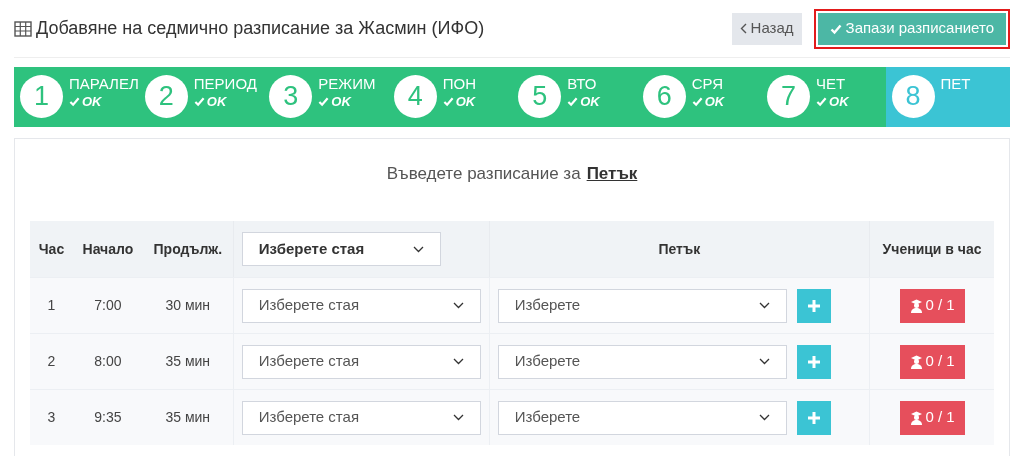 Image resolution: width=1024 pixels, height=456 pixels. Describe the element at coordinates (911, 28) in the screenshot. I see `save-button: Запази разписанието` at that location.